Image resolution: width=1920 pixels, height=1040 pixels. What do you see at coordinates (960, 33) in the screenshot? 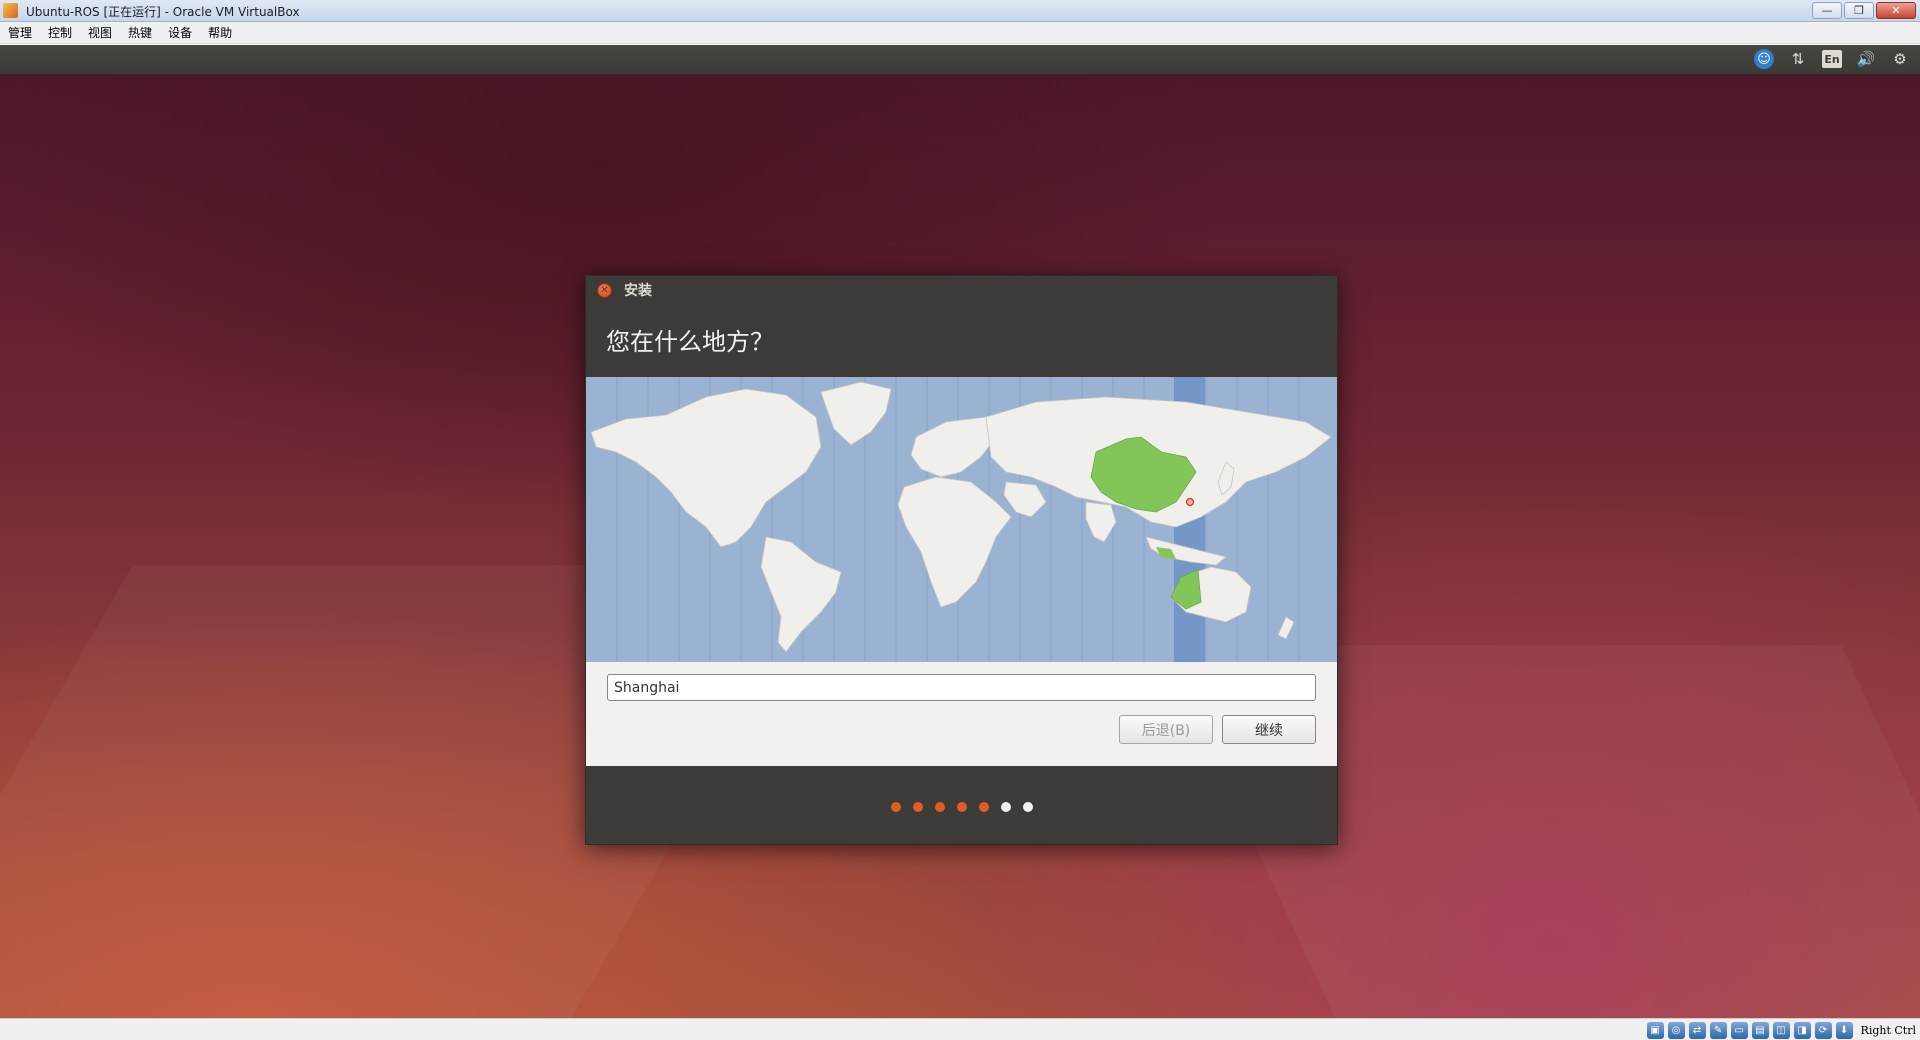
I see `menu-bar: 管理 控制 视图 热键 设备 帮助` at bounding box center [960, 33].